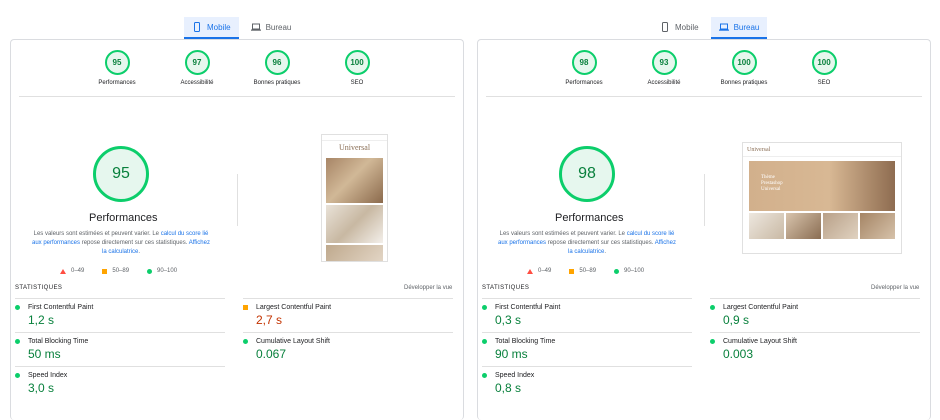 This screenshot has height=420, width=940. Describe the element at coordinates (664, 68) in the screenshot. I see `summary-accessibility: 93 Accessibilité` at that location.